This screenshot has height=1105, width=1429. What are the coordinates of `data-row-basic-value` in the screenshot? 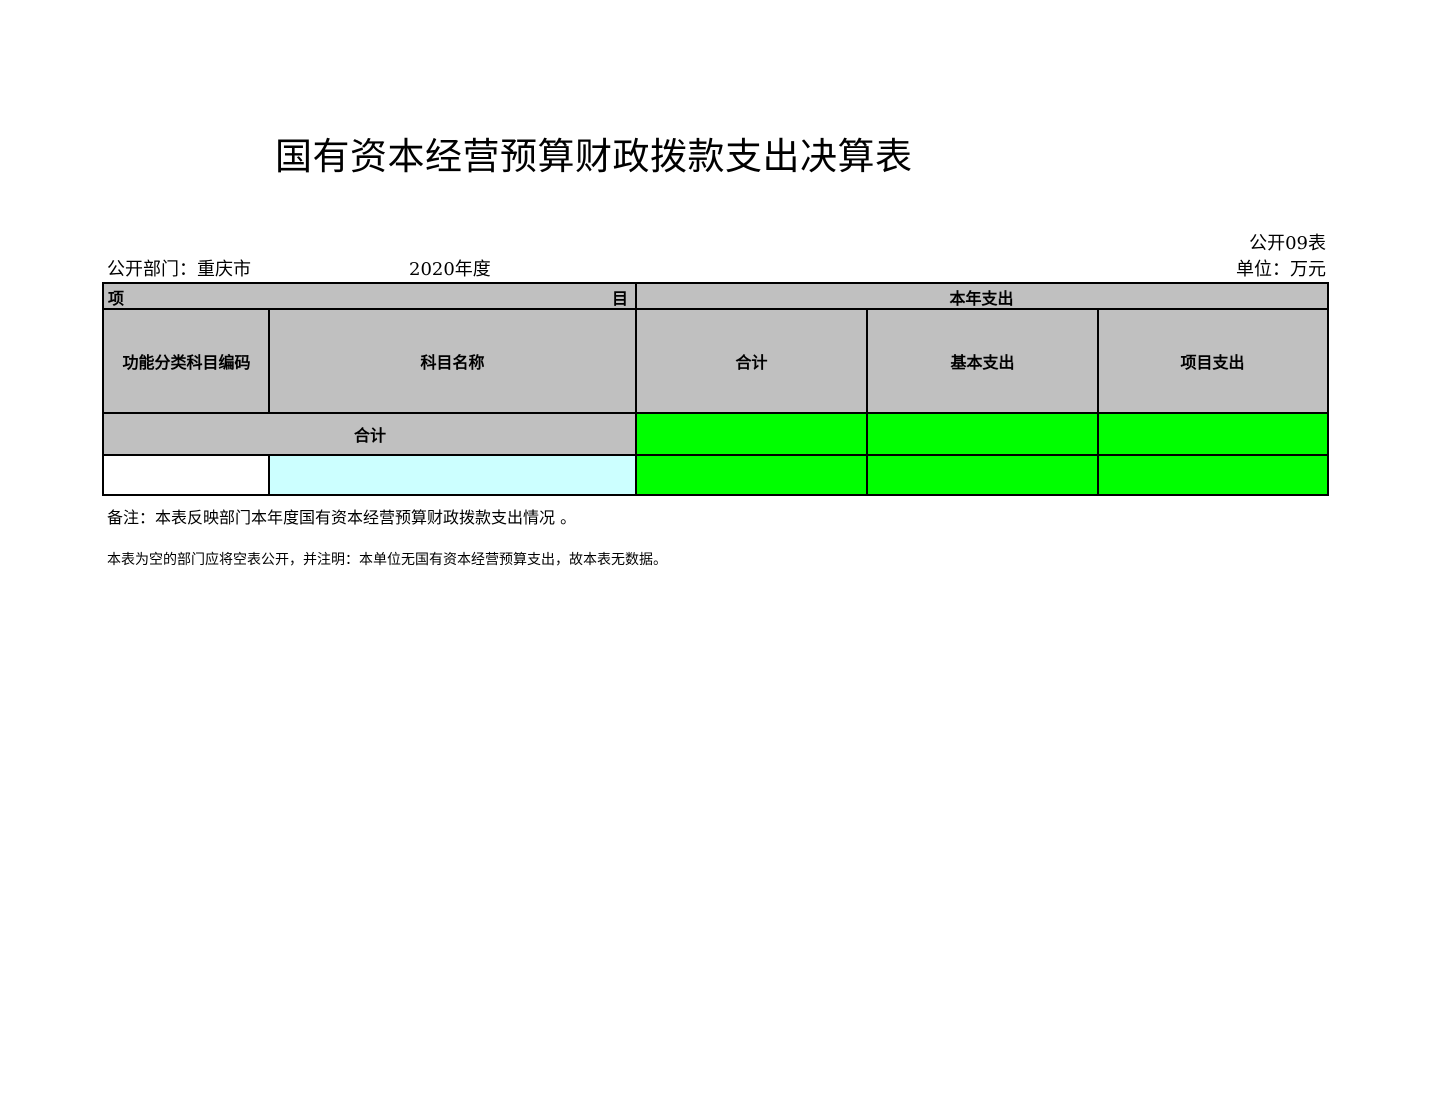 It's located at (982, 474).